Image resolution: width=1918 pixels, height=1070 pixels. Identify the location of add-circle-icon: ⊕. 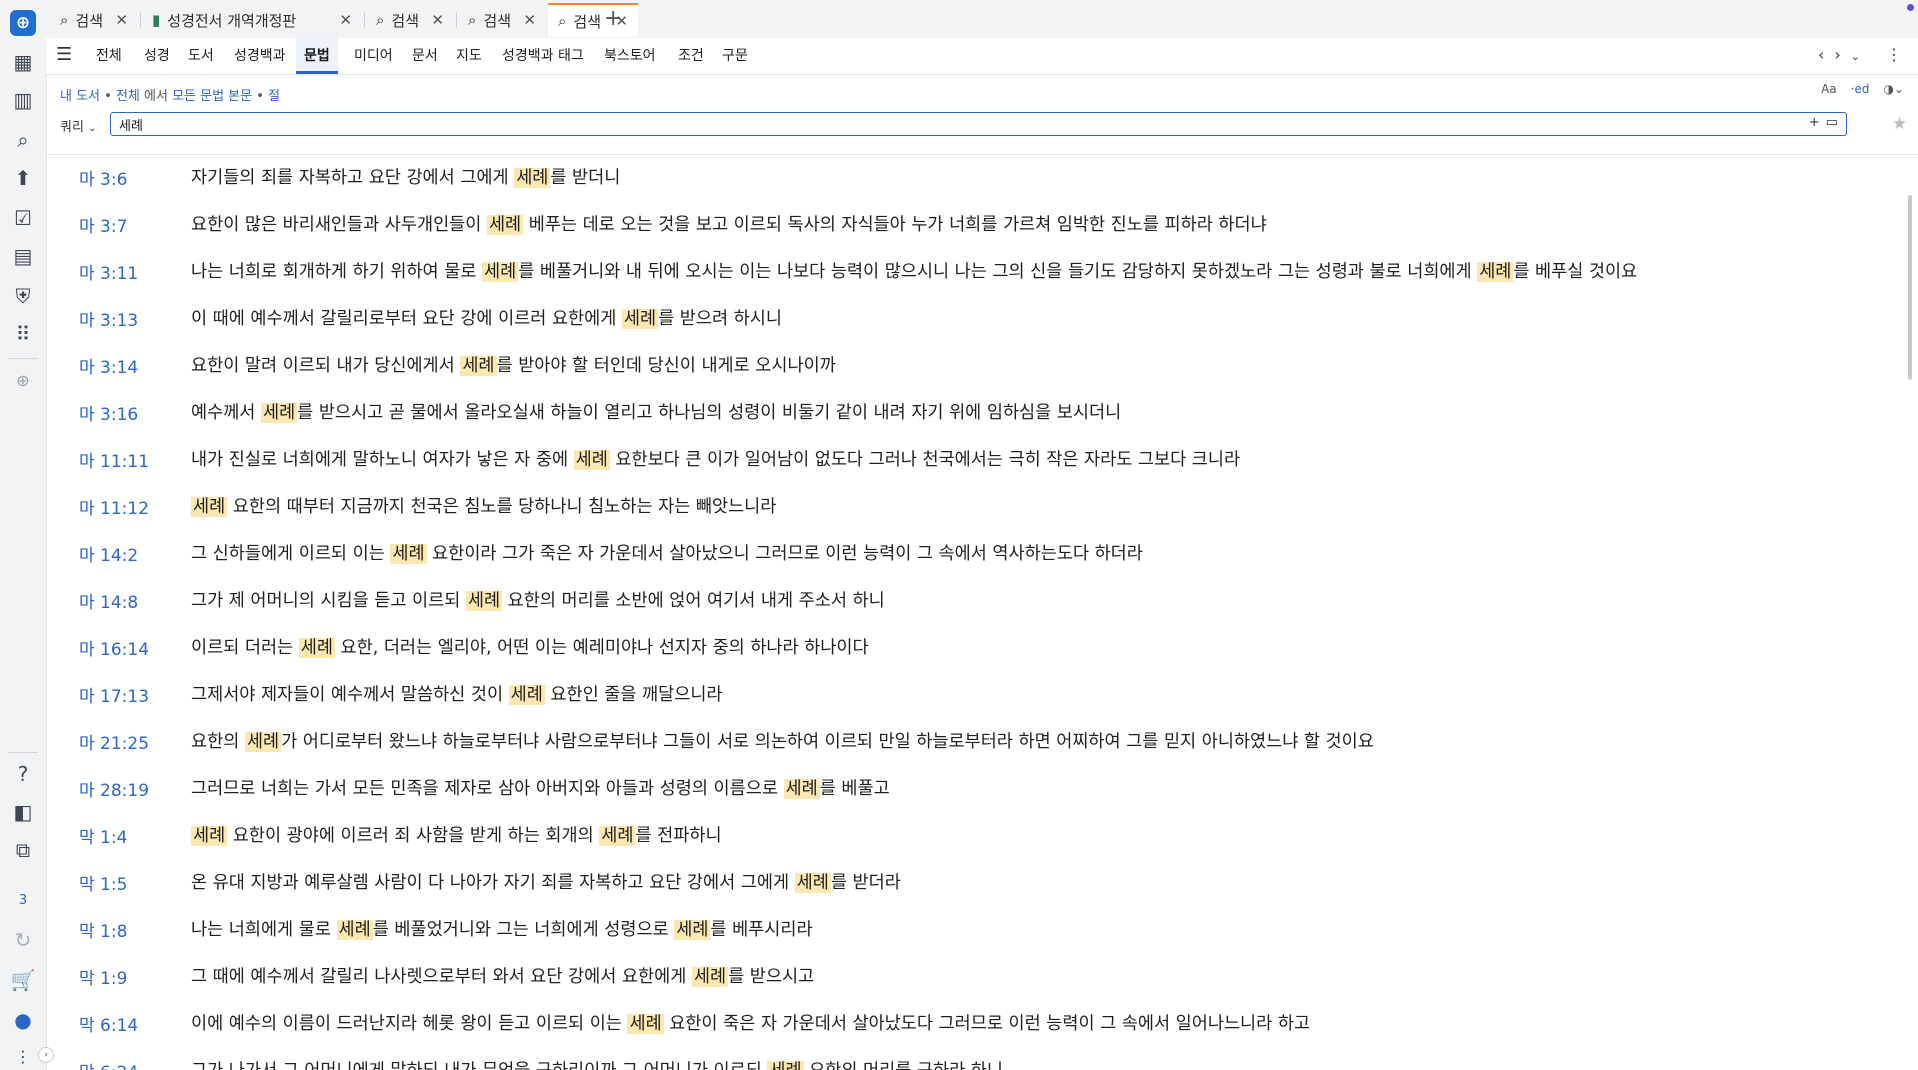
(23, 380).